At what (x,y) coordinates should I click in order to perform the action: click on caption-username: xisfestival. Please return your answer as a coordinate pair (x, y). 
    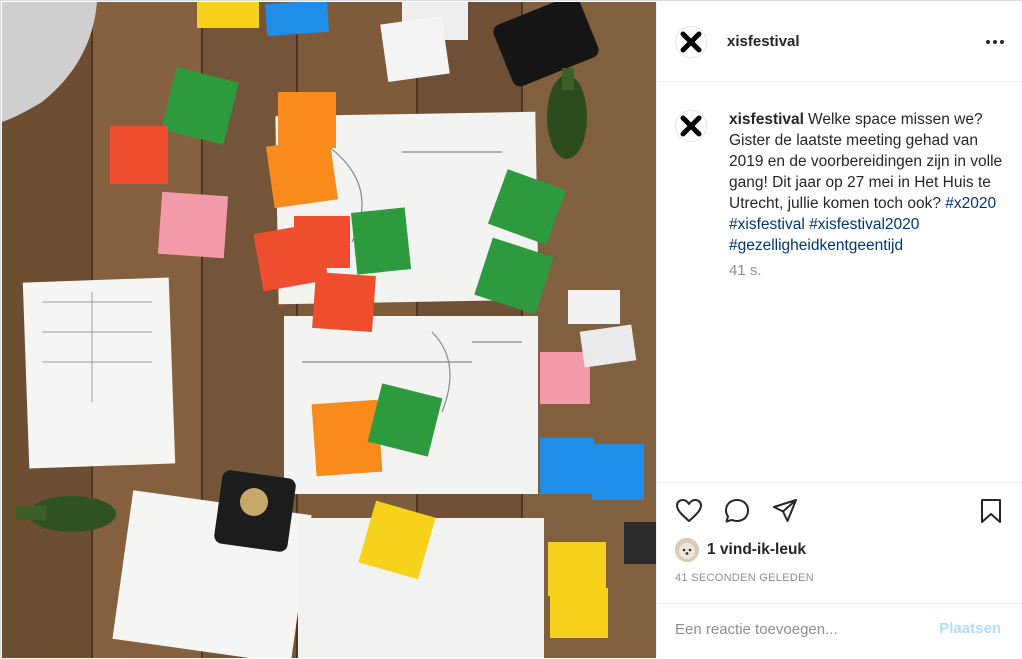
    Looking at the image, I should click on (766, 119).